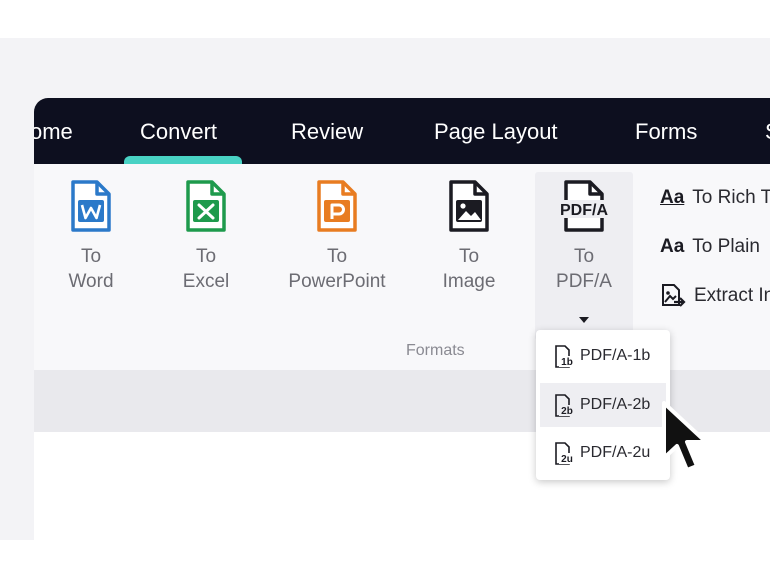 This screenshot has height=578, width=770. I want to click on pdfa-2b-file-icon: 2b, so click(565, 405).